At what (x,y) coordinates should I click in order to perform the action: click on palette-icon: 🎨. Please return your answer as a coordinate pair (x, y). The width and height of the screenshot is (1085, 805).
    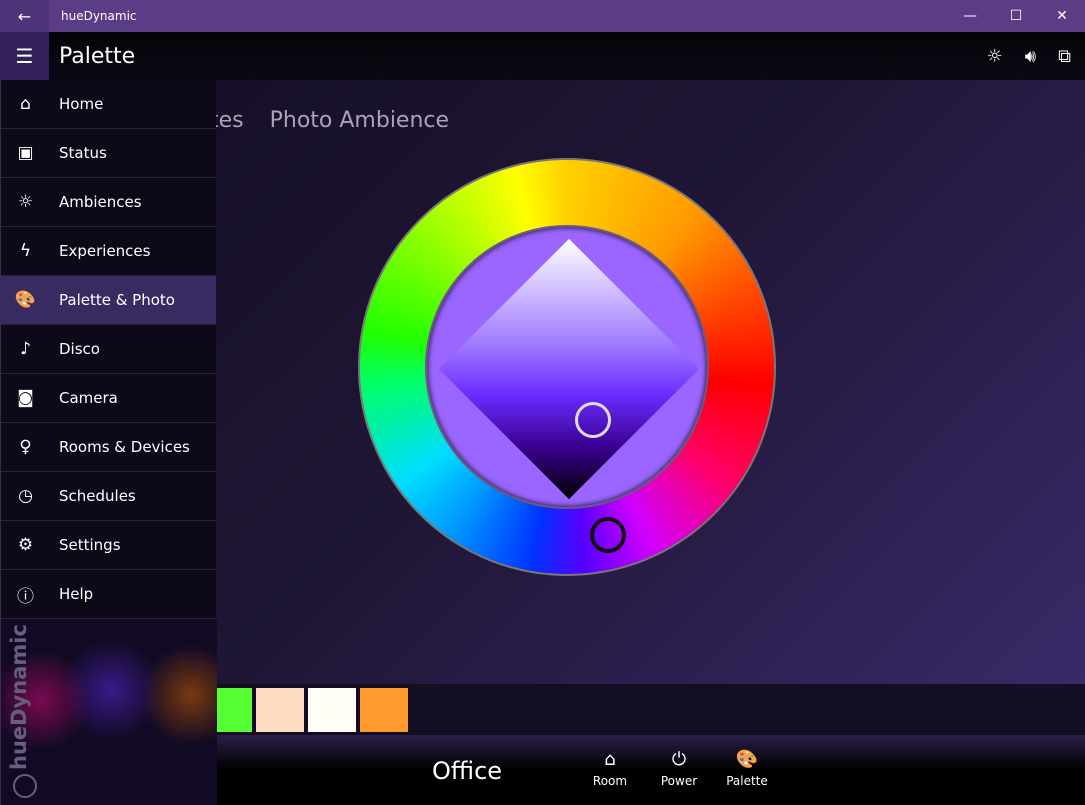
    Looking at the image, I should click on (747, 759).